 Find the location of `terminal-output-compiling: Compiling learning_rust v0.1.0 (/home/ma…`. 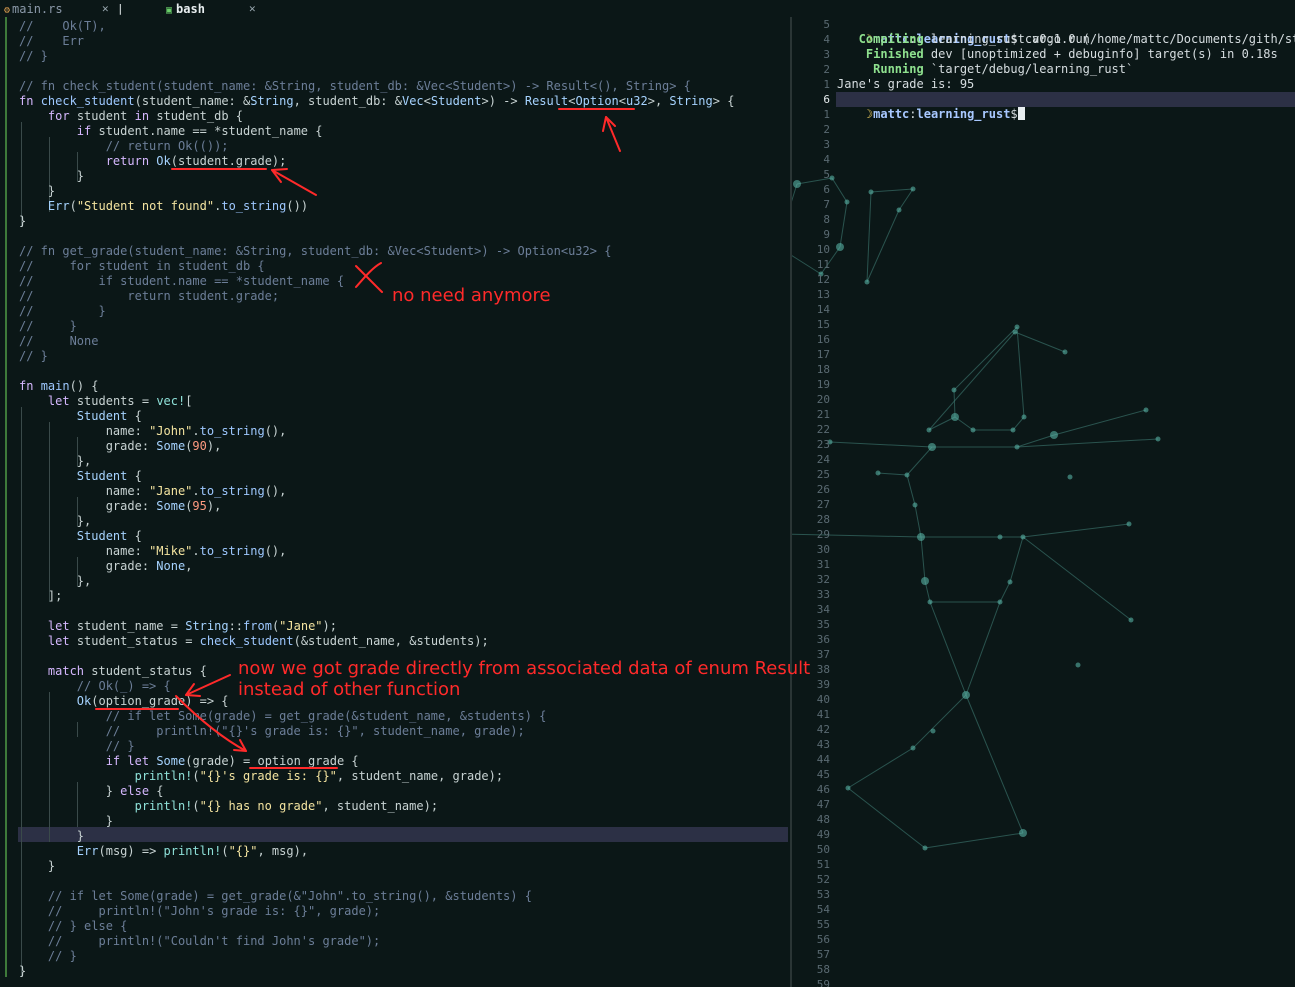

terminal-output-compiling: Compiling learning_rust v0.1.0 (/home/ma… is located at coordinates (1066, 39).